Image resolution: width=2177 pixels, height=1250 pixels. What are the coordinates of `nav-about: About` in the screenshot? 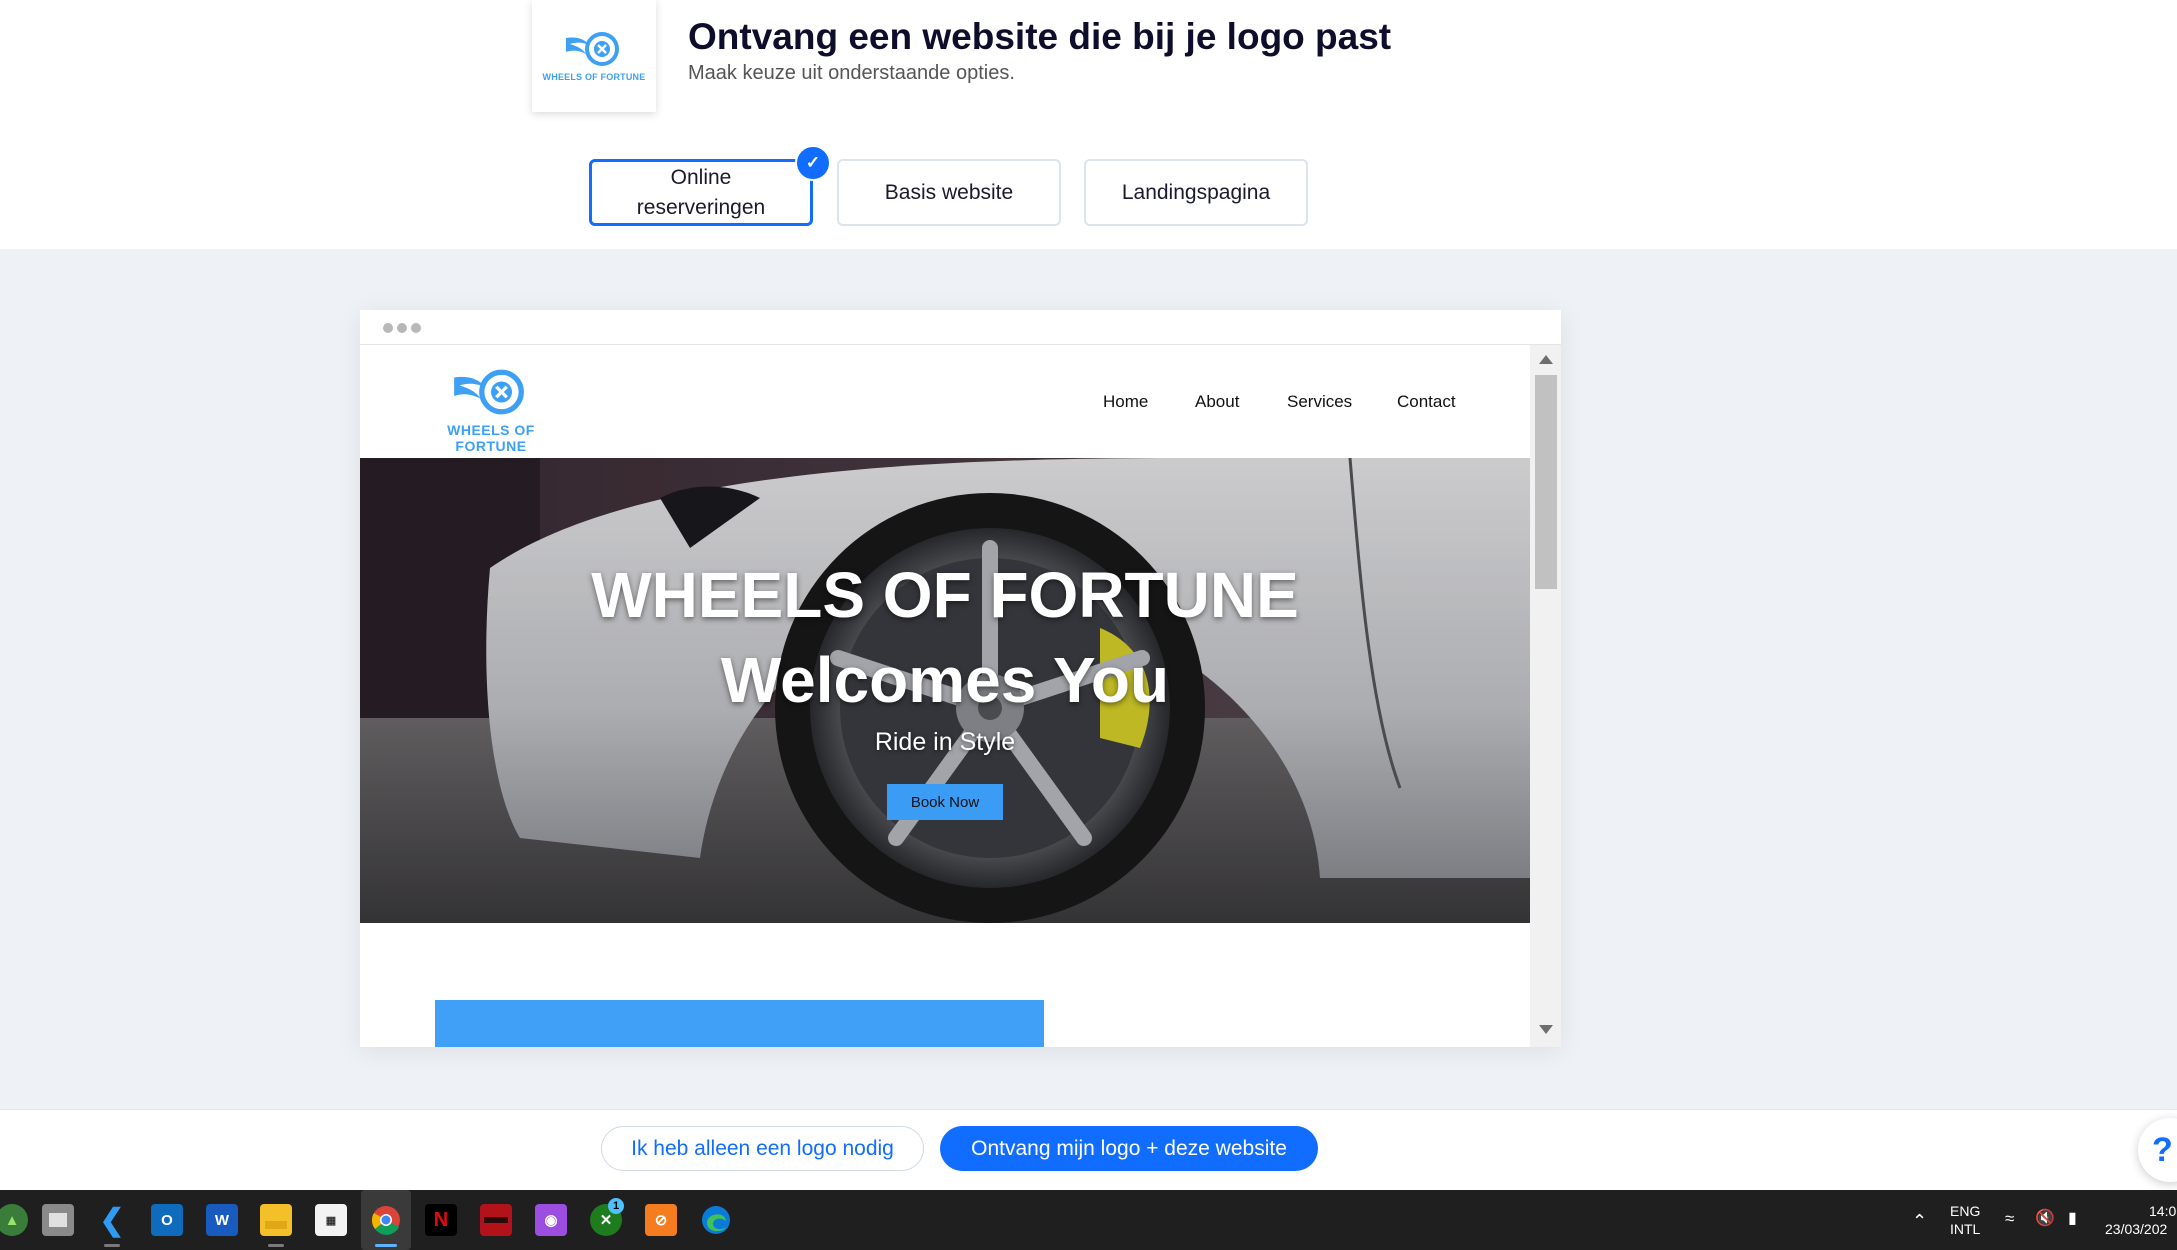 It's located at (1217, 402).